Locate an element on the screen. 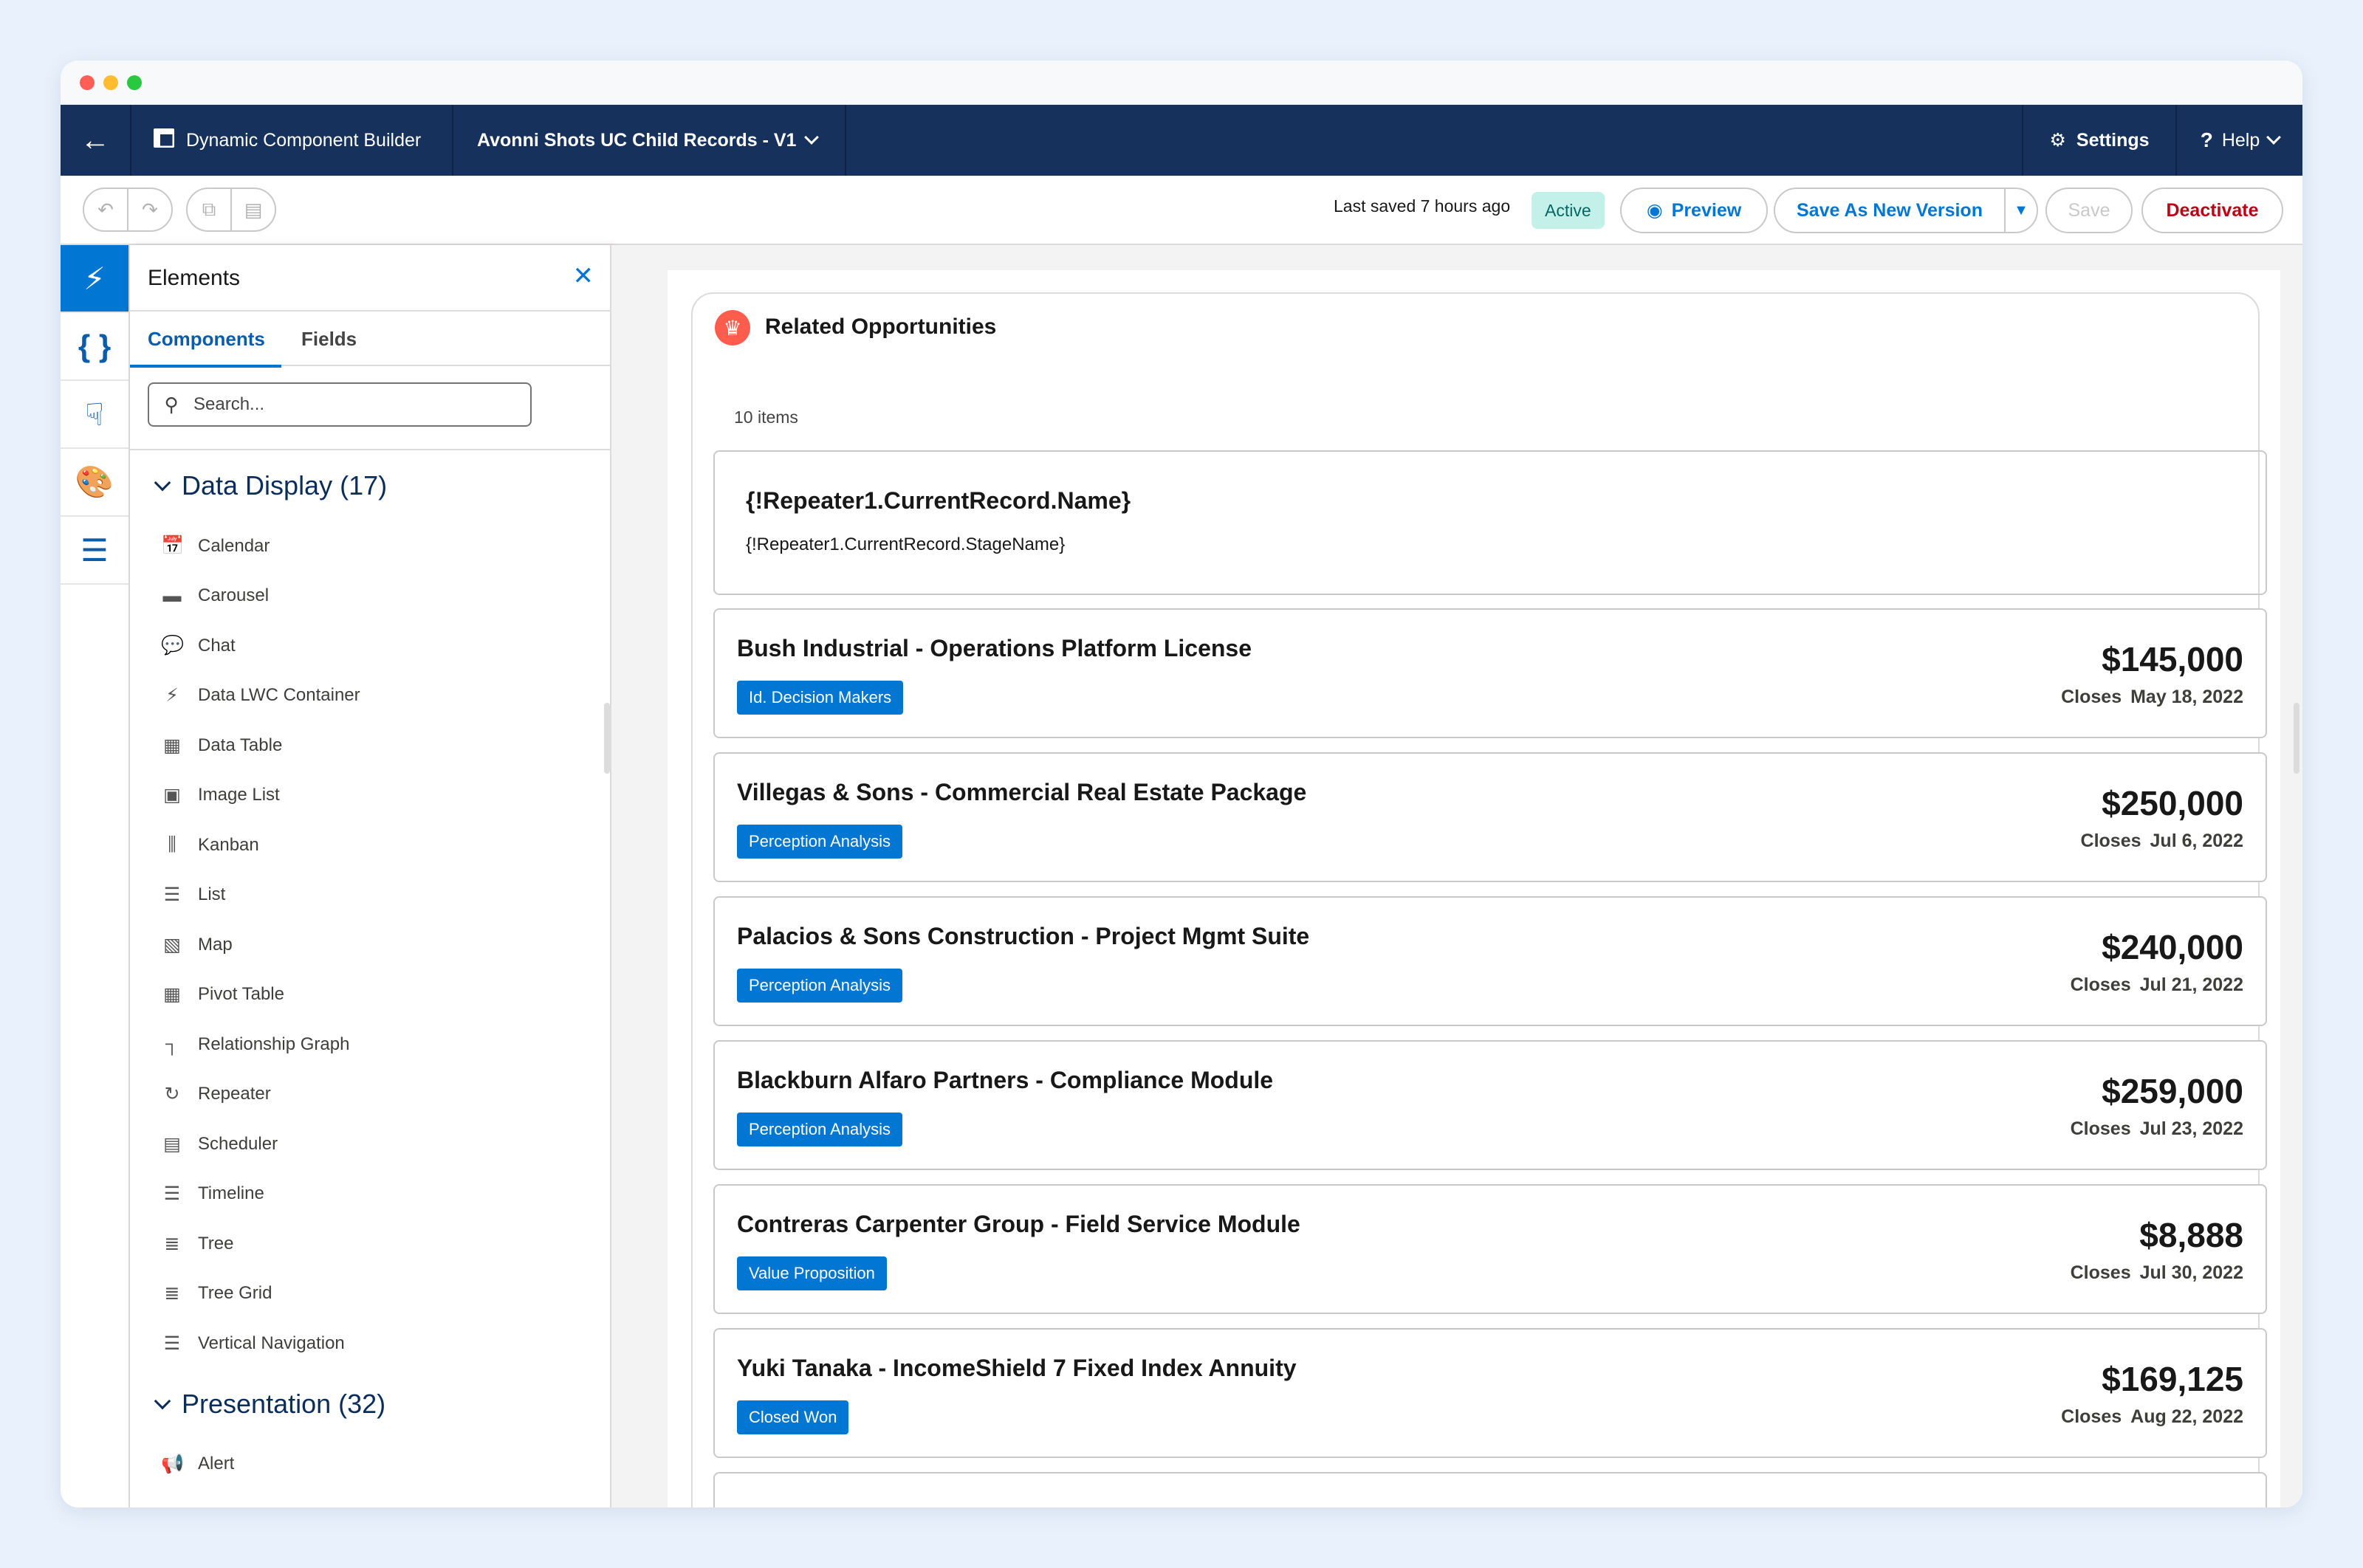  component-item-label: Vertical Navigation is located at coordinates (271, 1343).